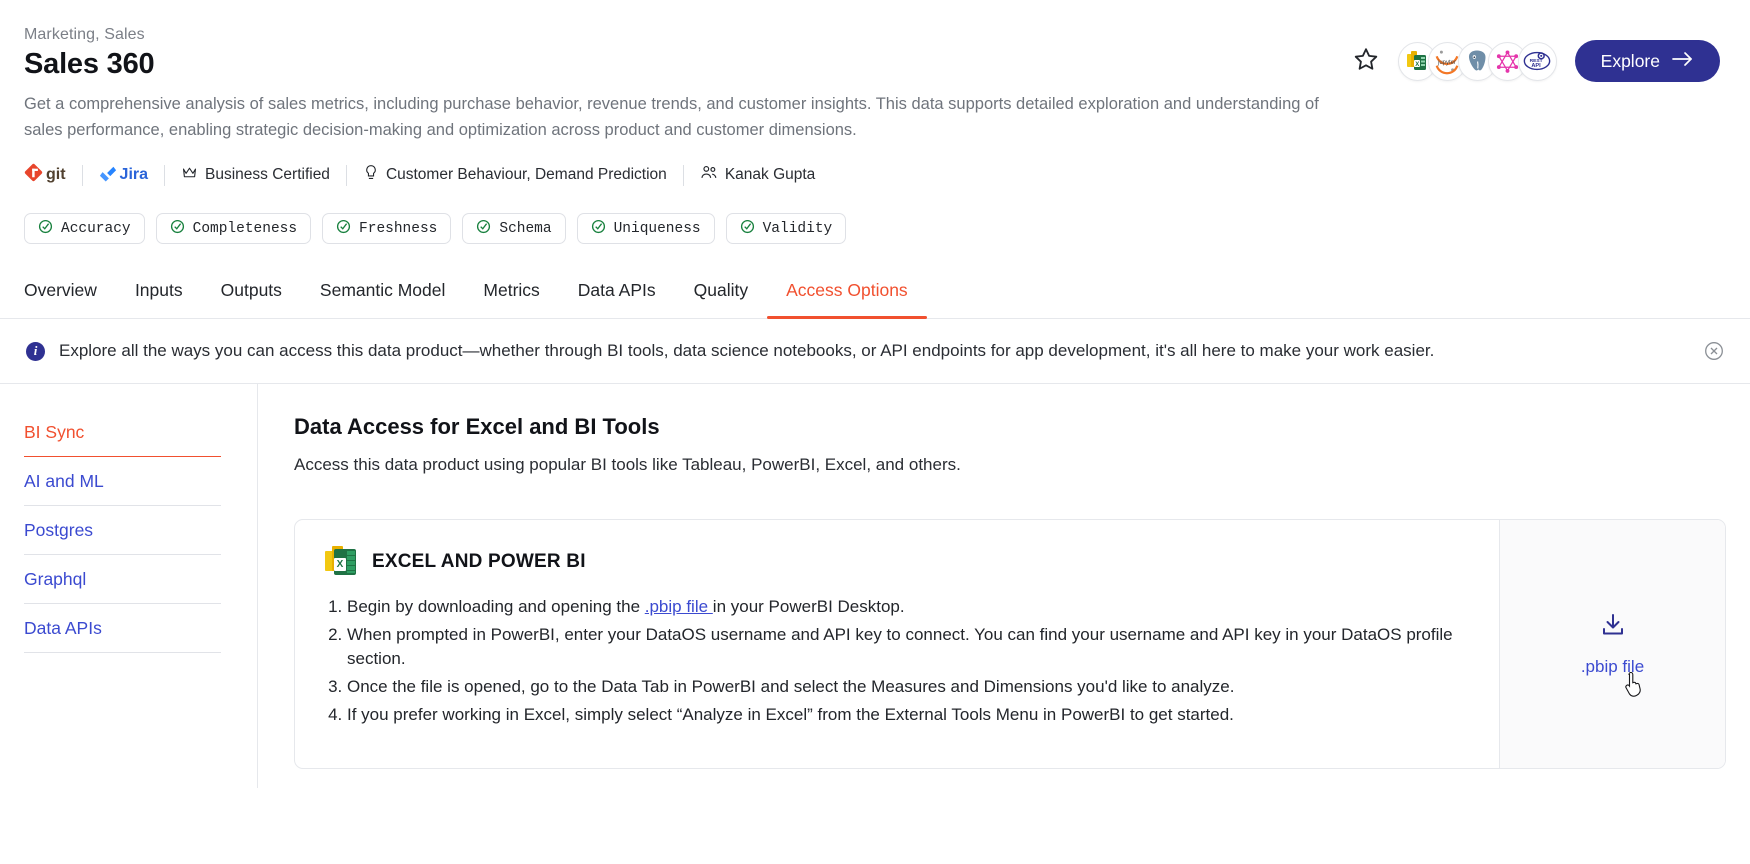 The height and width of the screenshot is (864, 1750). What do you see at coordinates (1612, 644) in the screenshot?
I see `download-panel: .pbip file` at bounding box center [1612, 644].